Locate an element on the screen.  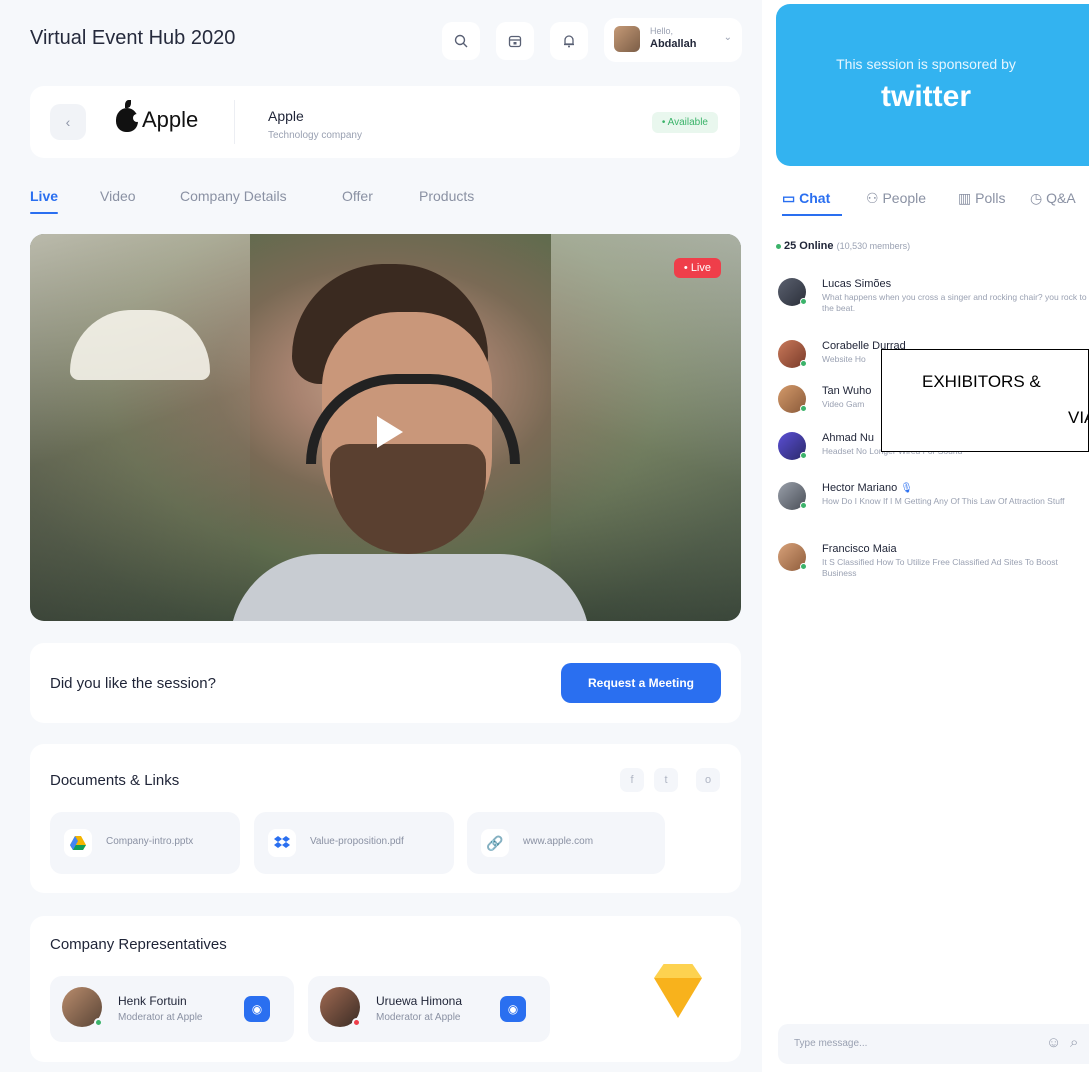
representative-name: Uruewa Himona is located at coordinates (419, 1001).